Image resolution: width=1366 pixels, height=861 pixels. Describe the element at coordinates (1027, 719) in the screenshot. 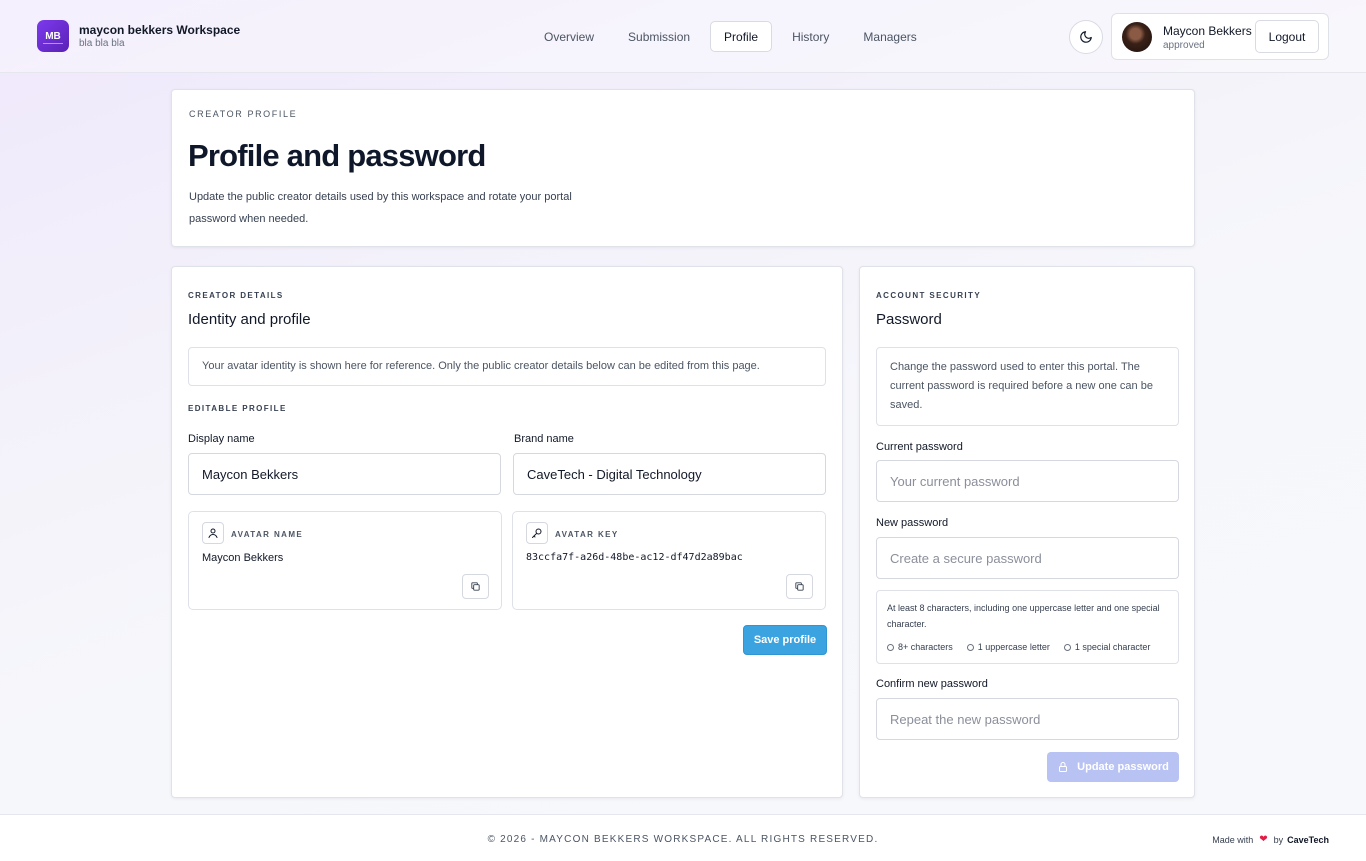

I see `confirm-password-input` at that location.